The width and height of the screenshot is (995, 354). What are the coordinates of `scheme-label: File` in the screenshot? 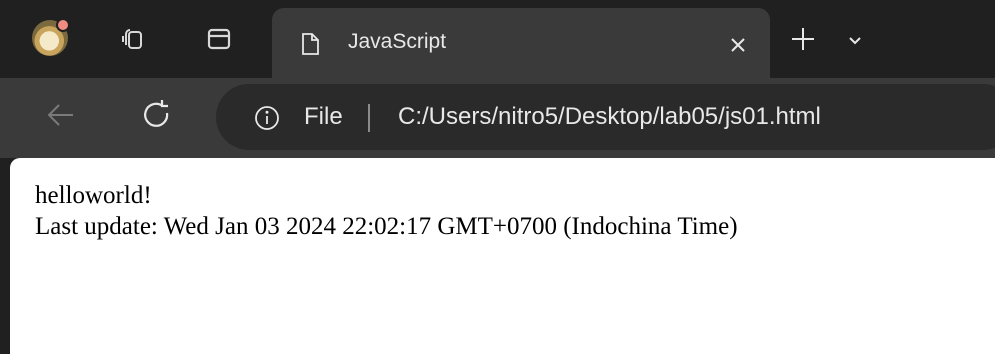 It's located at (323, 116).